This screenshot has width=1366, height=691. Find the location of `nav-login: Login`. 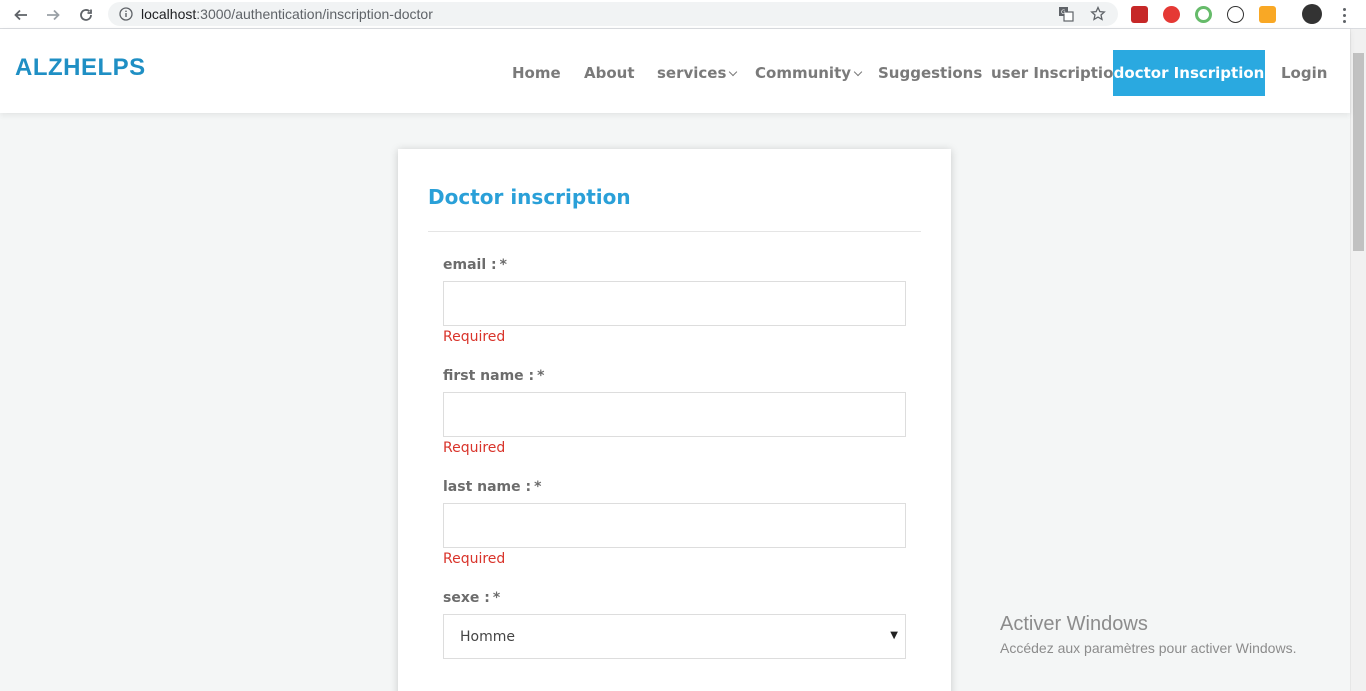

nav-login: Login is located at coordinates (1304, 73).